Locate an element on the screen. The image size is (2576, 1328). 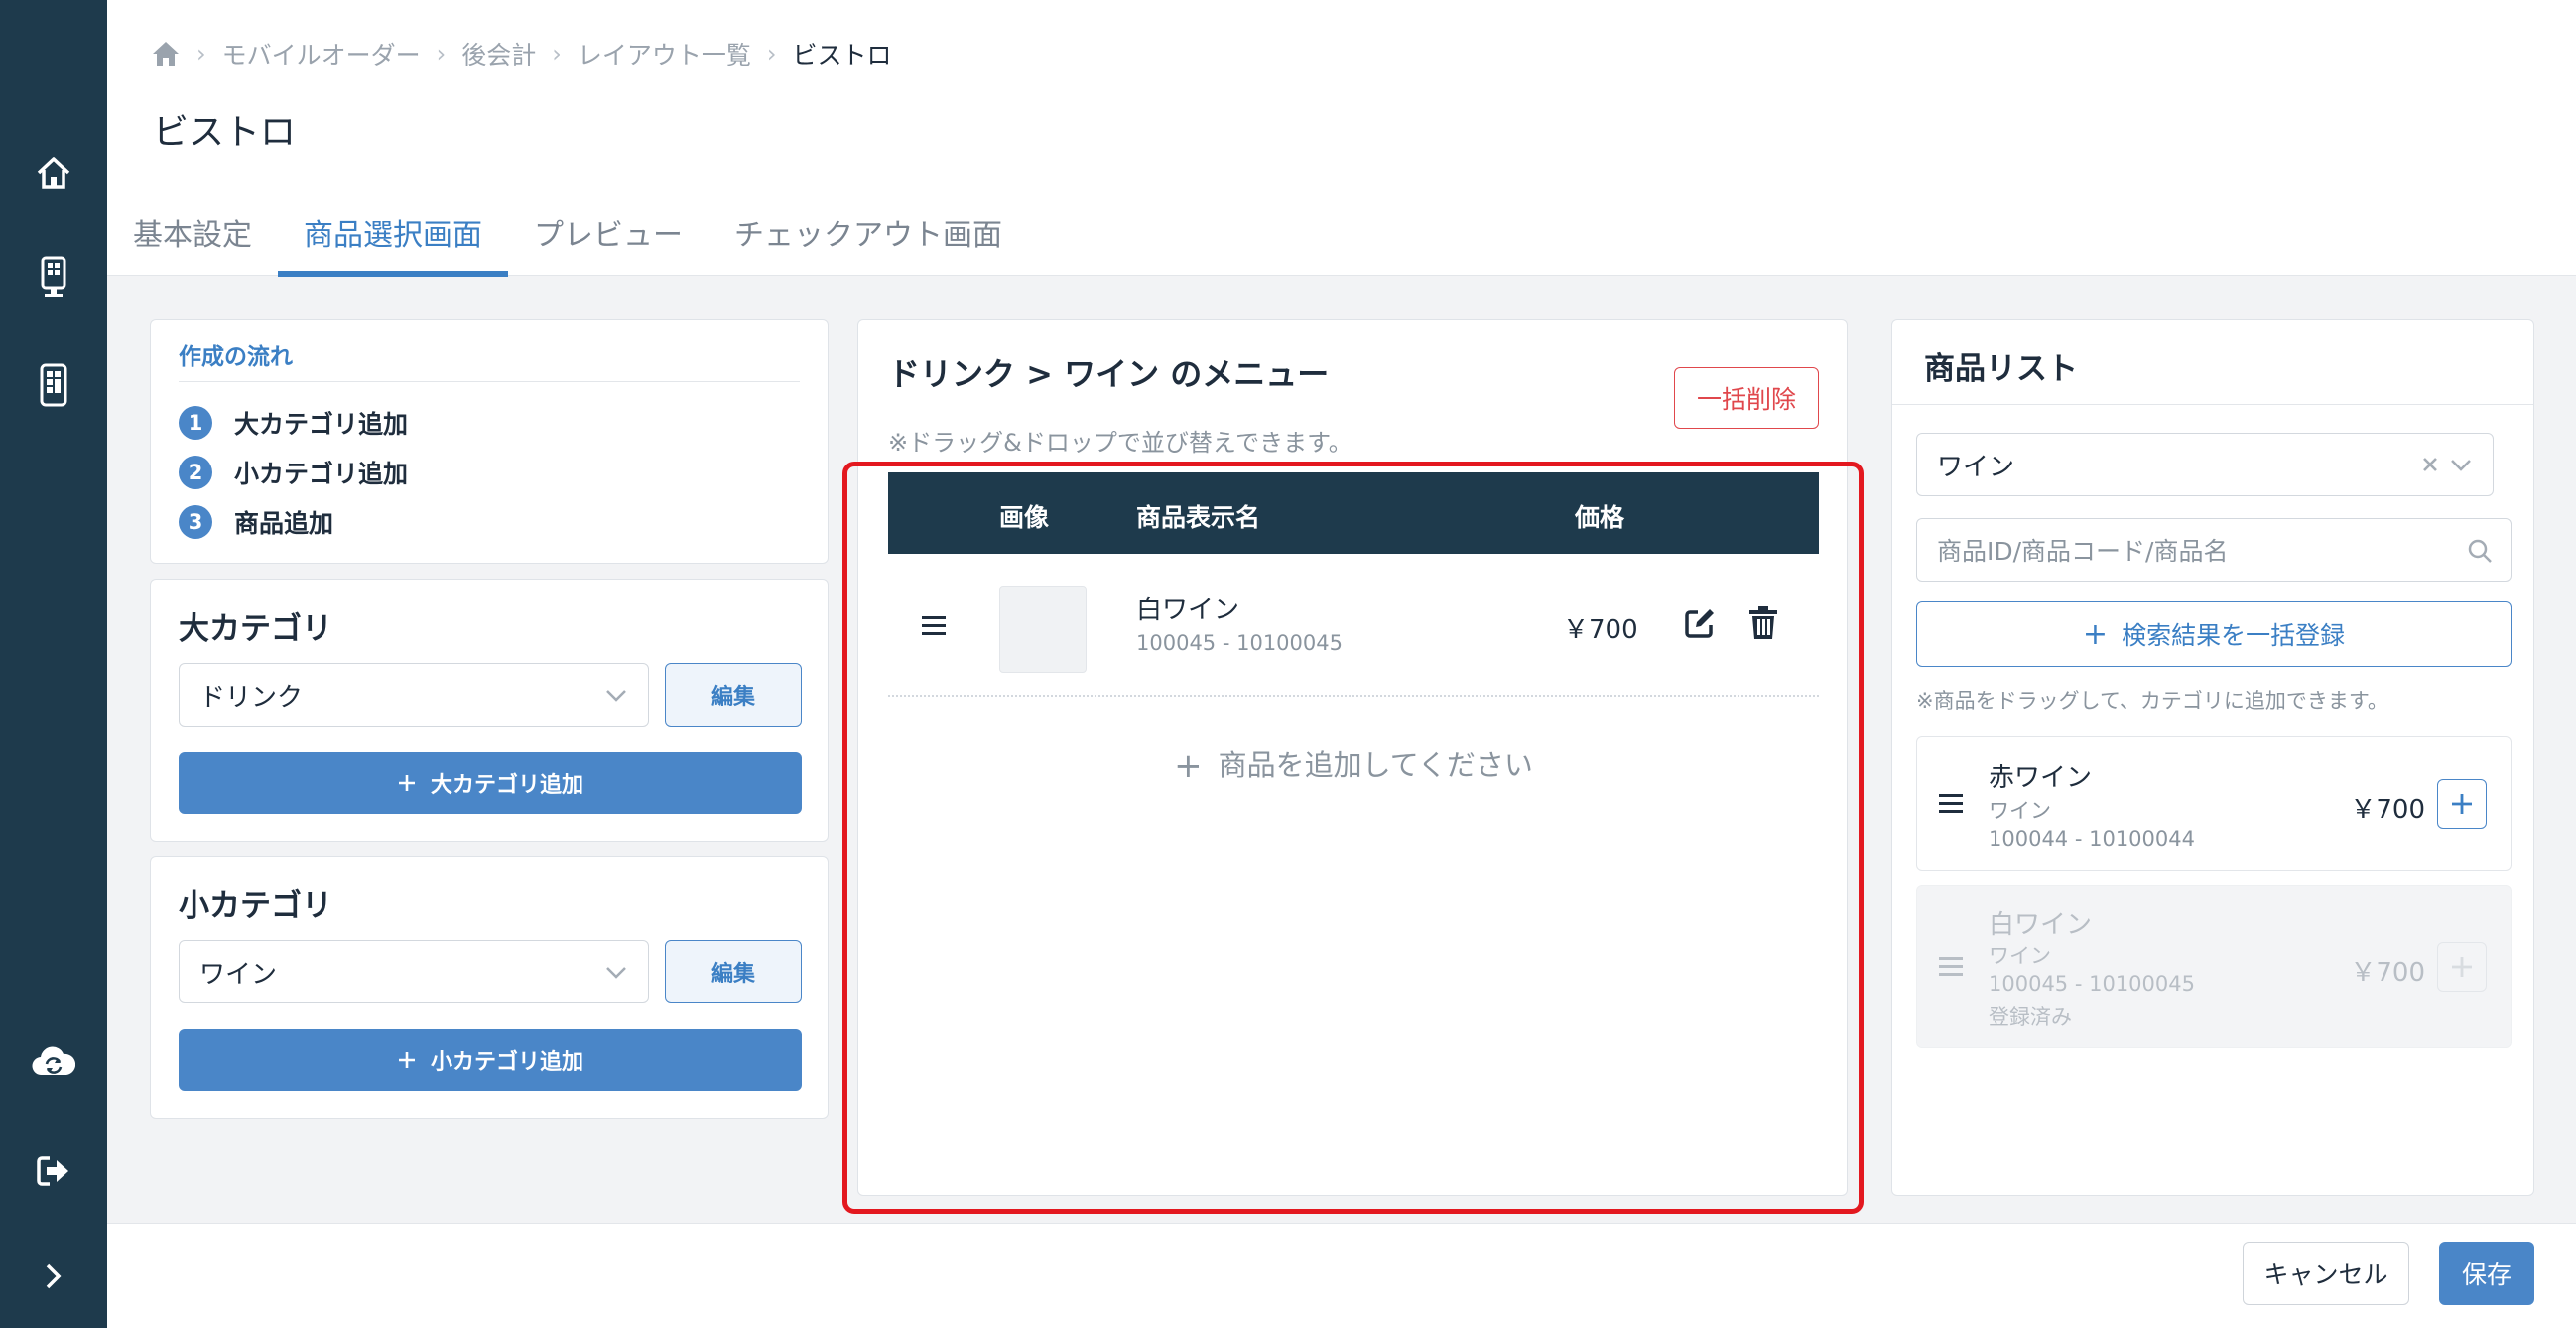
add-to-menu-button is located at coordinates (2462, 804).